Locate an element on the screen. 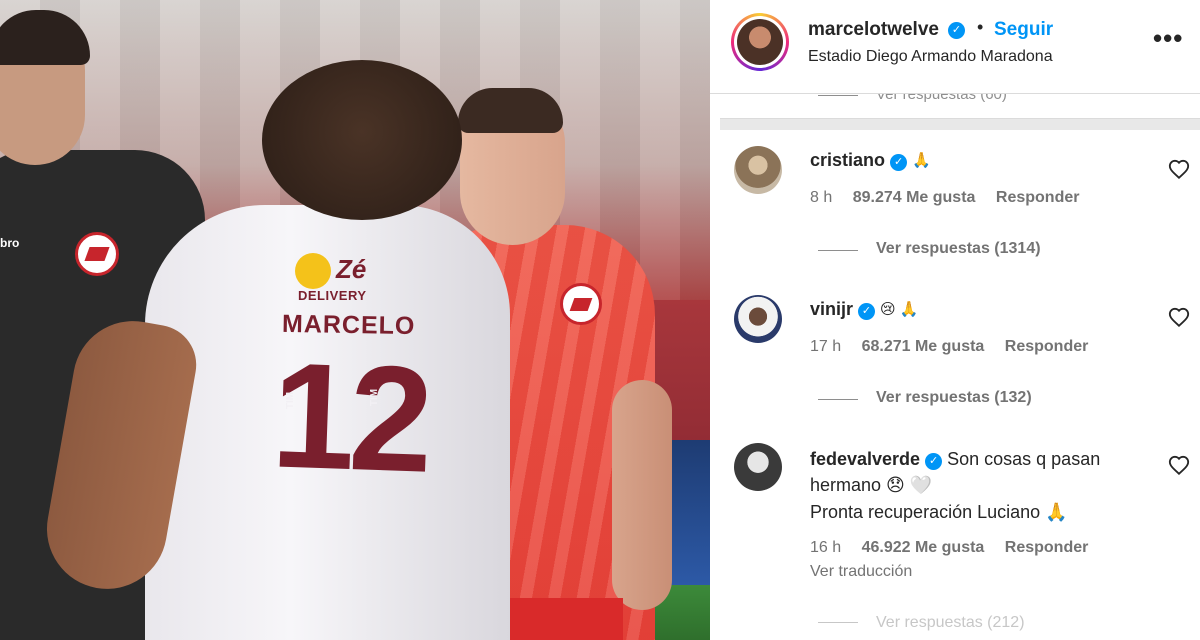 The image size is (1200, 640). red-player-arm is located at coordinates (642, 495).